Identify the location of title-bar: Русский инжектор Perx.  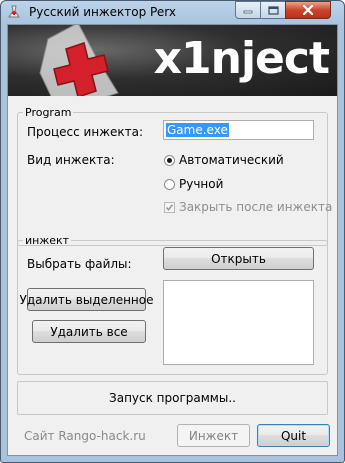
(172, 12).